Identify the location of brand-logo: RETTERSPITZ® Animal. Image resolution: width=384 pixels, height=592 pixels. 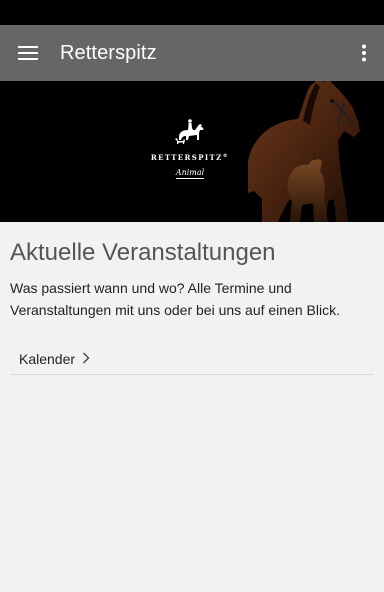
(190, 151).